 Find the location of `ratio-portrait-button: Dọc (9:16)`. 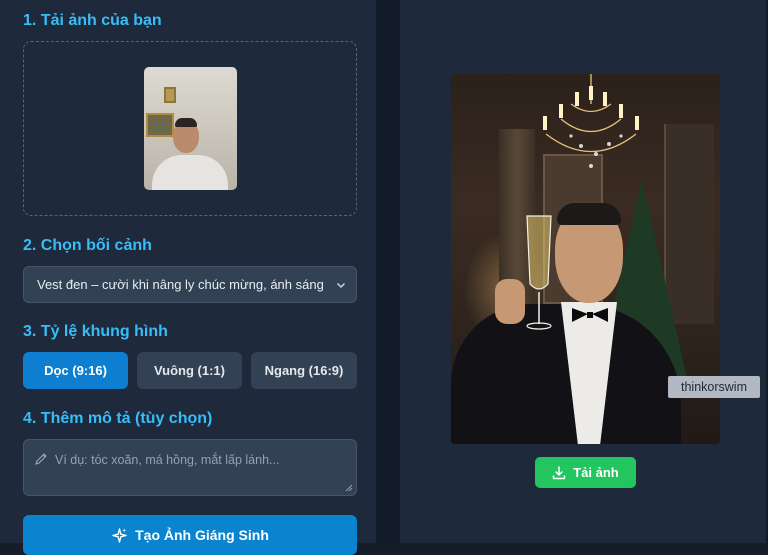

ratio-portrait-button: Dọc (9:16) is located at coordinates (75, 370).